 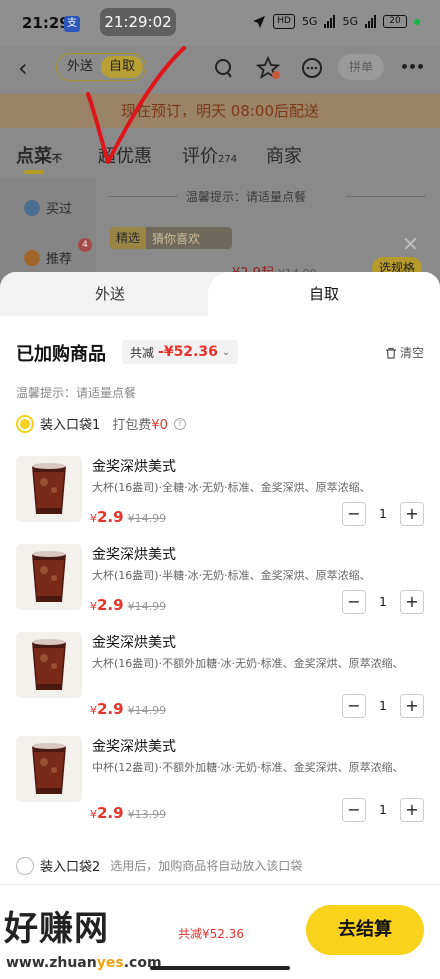 I want to click on network-label-2: 5G, so click(x=350, y=21).